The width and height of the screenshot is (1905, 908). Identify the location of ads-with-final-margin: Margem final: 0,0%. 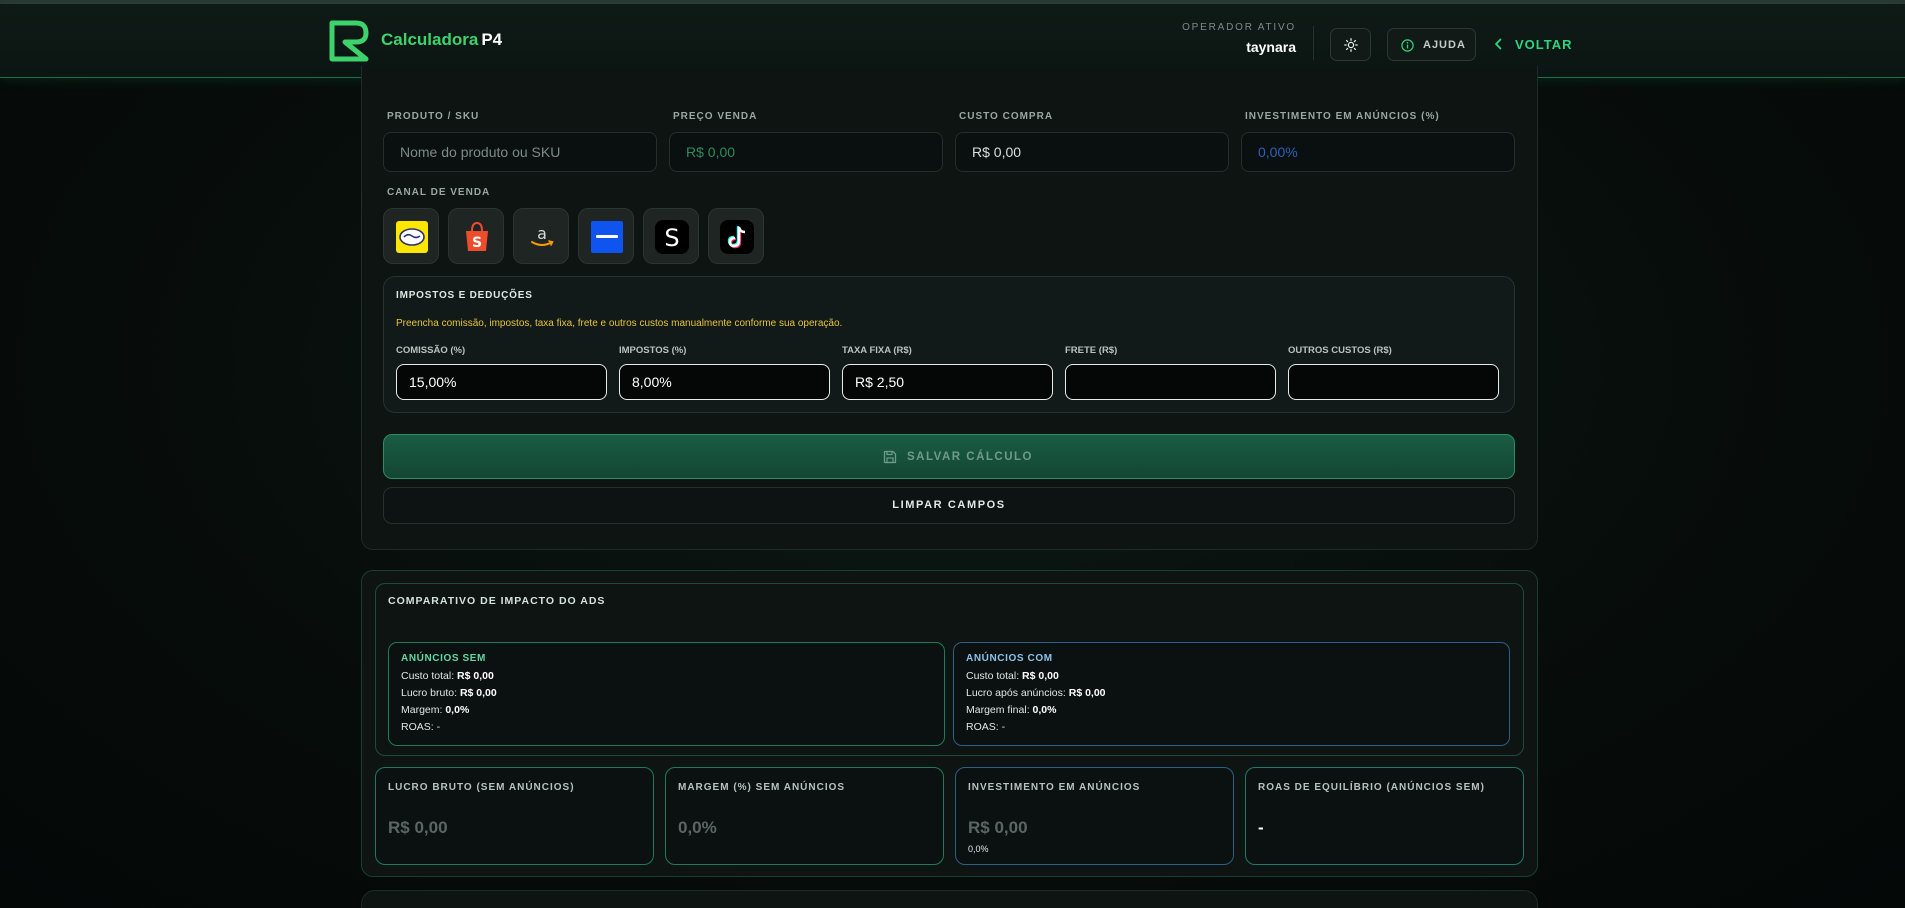
(1011, 710).